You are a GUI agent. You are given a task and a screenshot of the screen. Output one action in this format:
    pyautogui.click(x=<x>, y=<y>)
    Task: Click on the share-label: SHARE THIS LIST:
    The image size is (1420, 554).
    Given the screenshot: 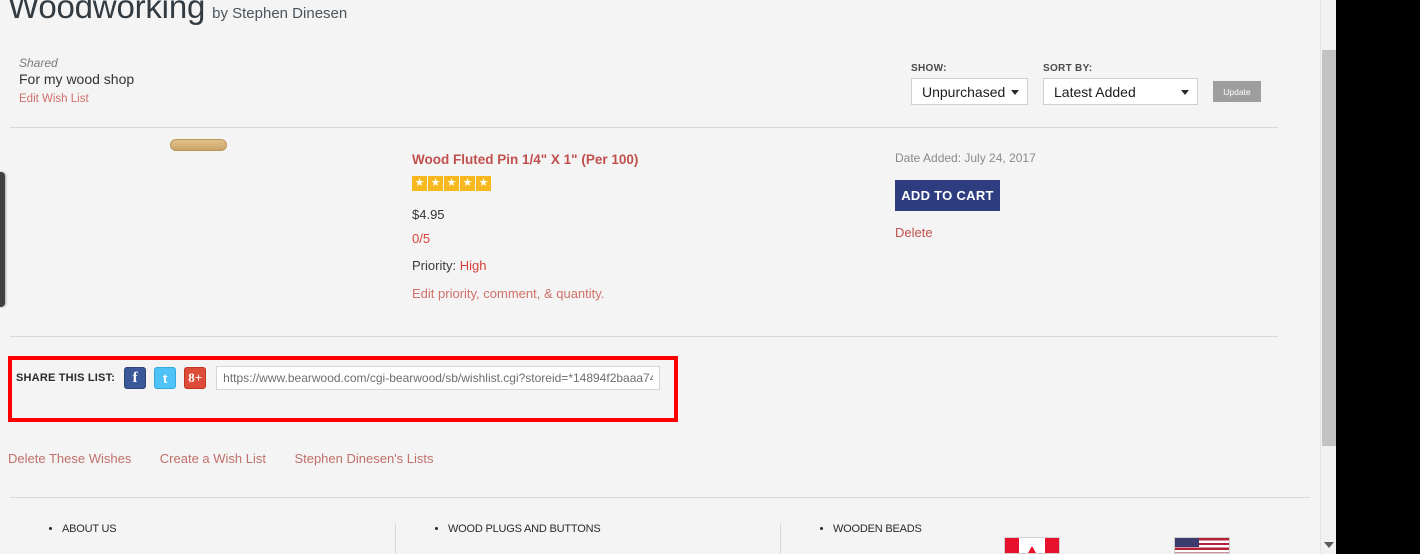 What is the action you would take?
    pyautogui.click(x=66, y=378)
    